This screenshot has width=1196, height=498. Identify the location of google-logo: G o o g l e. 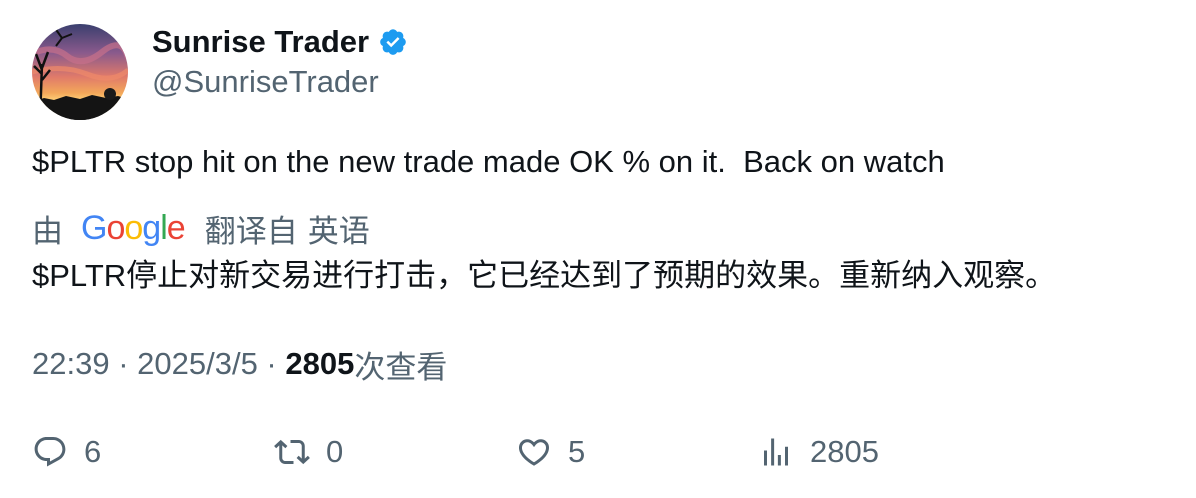
(133, 228).